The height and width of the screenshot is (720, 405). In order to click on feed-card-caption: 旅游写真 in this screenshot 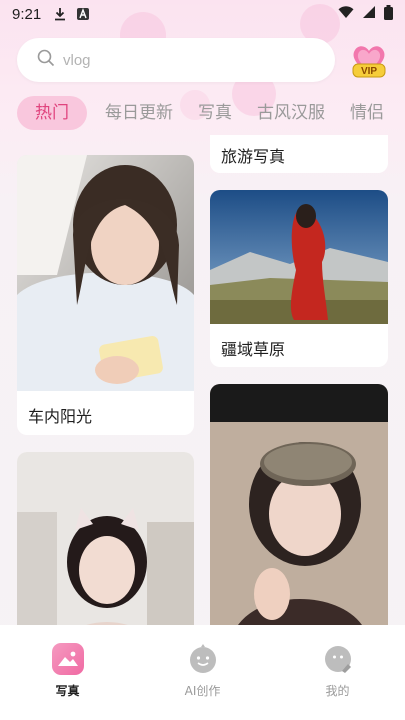, I will do `click(253, 156)`.